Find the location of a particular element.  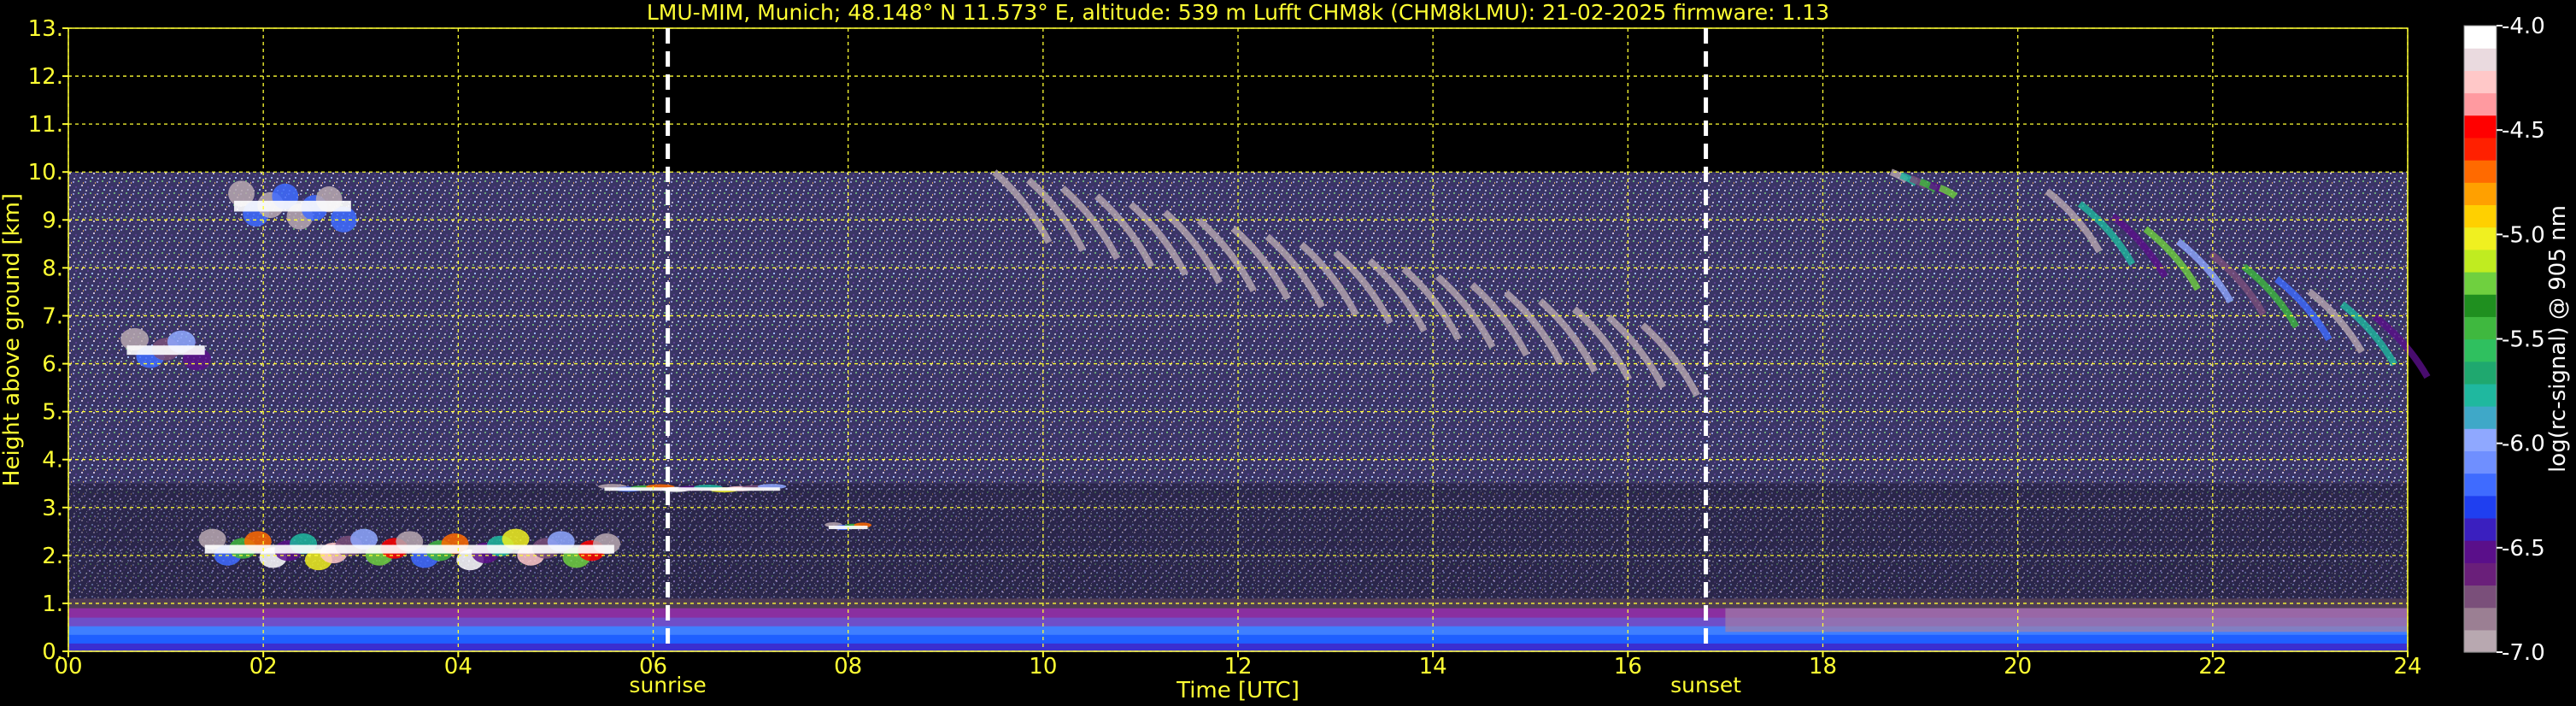

sun-marker-label: sunset is located at coordinates (1705, 685).